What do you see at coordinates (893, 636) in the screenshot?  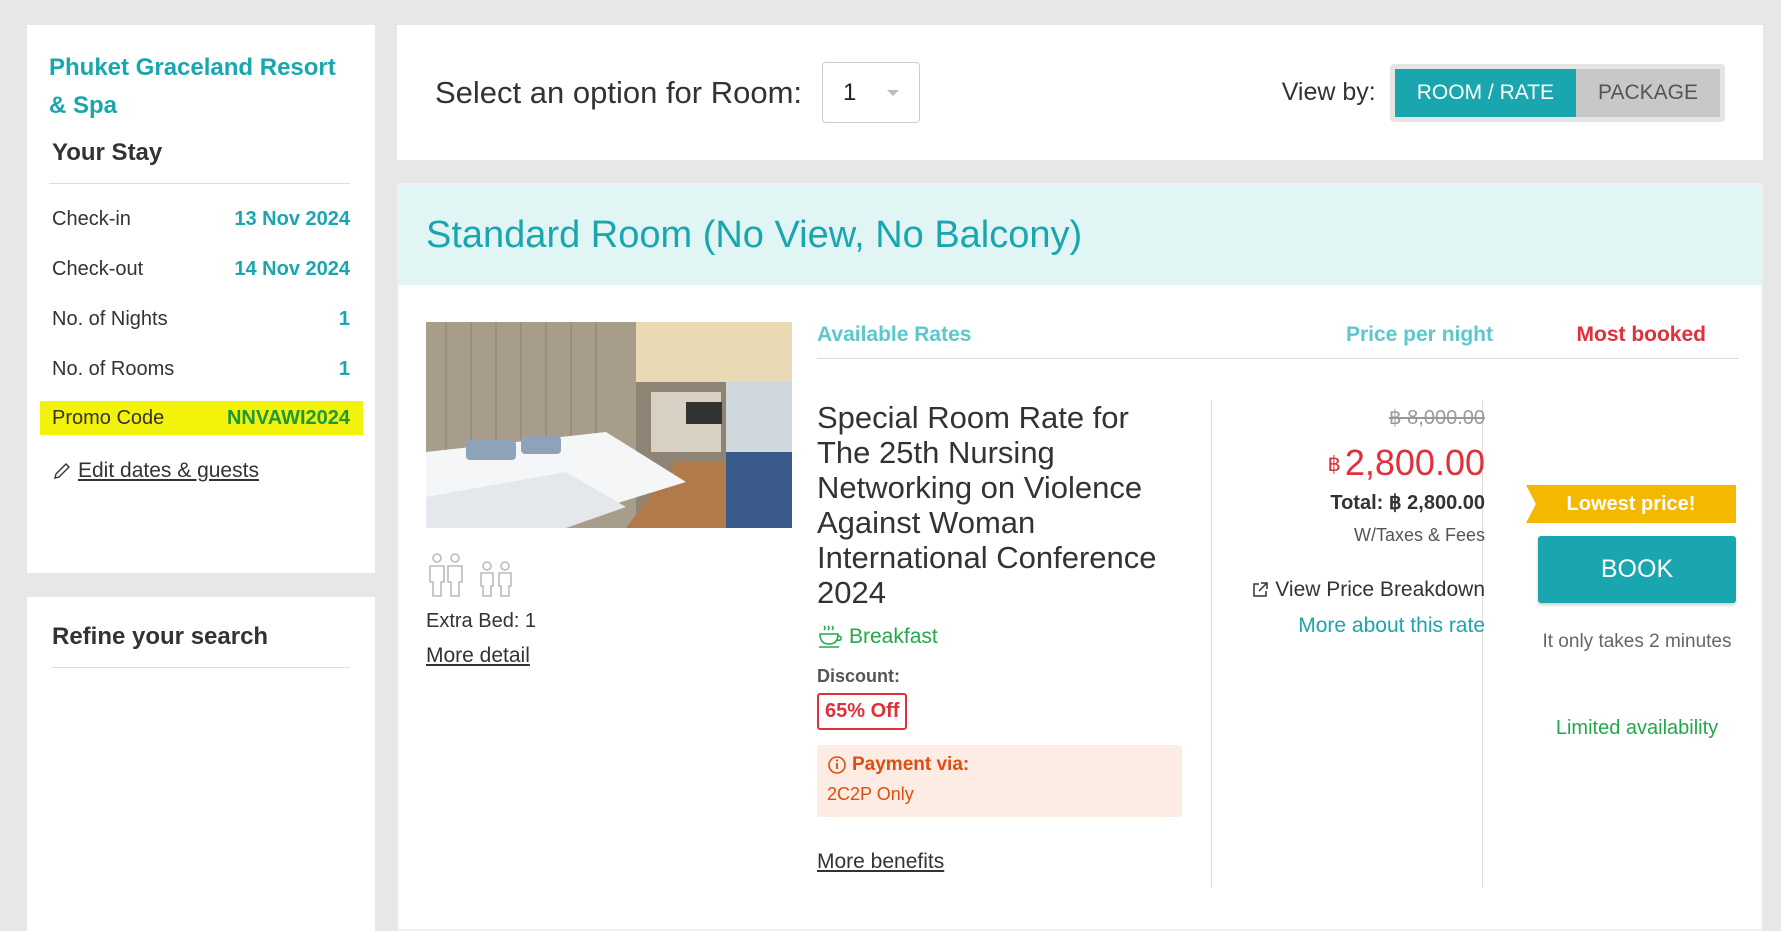 I see `breakfast-label: Breakfast` at bounding box center [893, 636].